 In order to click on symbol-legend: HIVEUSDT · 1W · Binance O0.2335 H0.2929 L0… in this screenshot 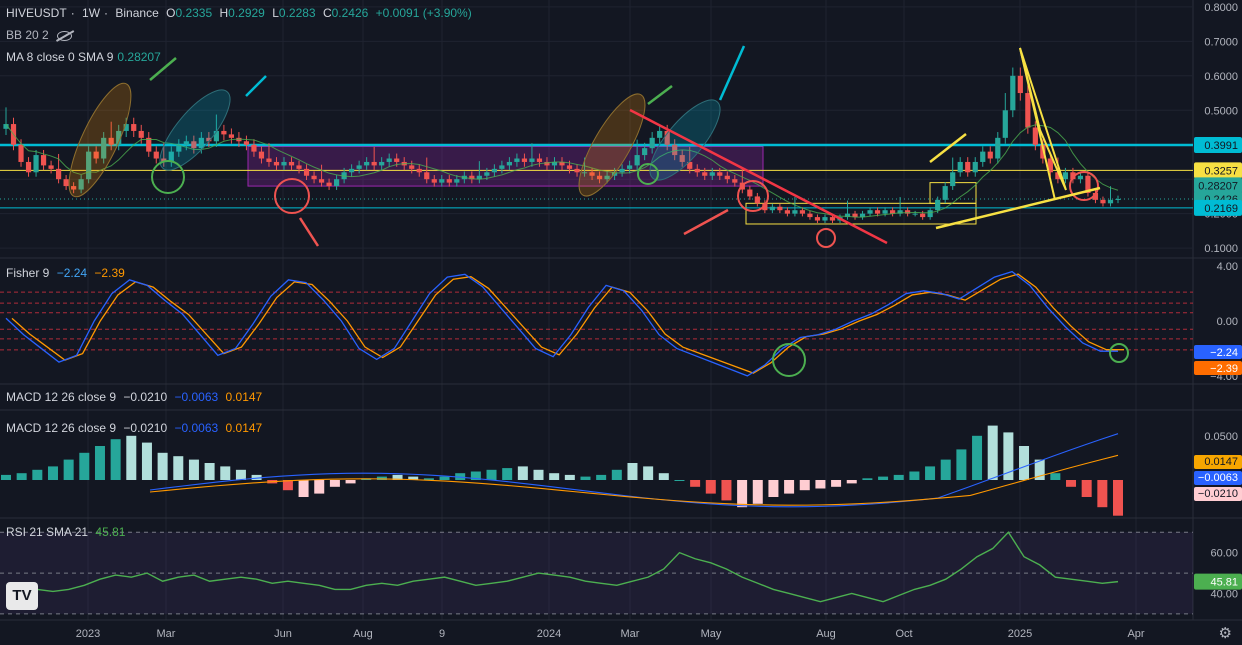, I will do `click(241, 13)`.